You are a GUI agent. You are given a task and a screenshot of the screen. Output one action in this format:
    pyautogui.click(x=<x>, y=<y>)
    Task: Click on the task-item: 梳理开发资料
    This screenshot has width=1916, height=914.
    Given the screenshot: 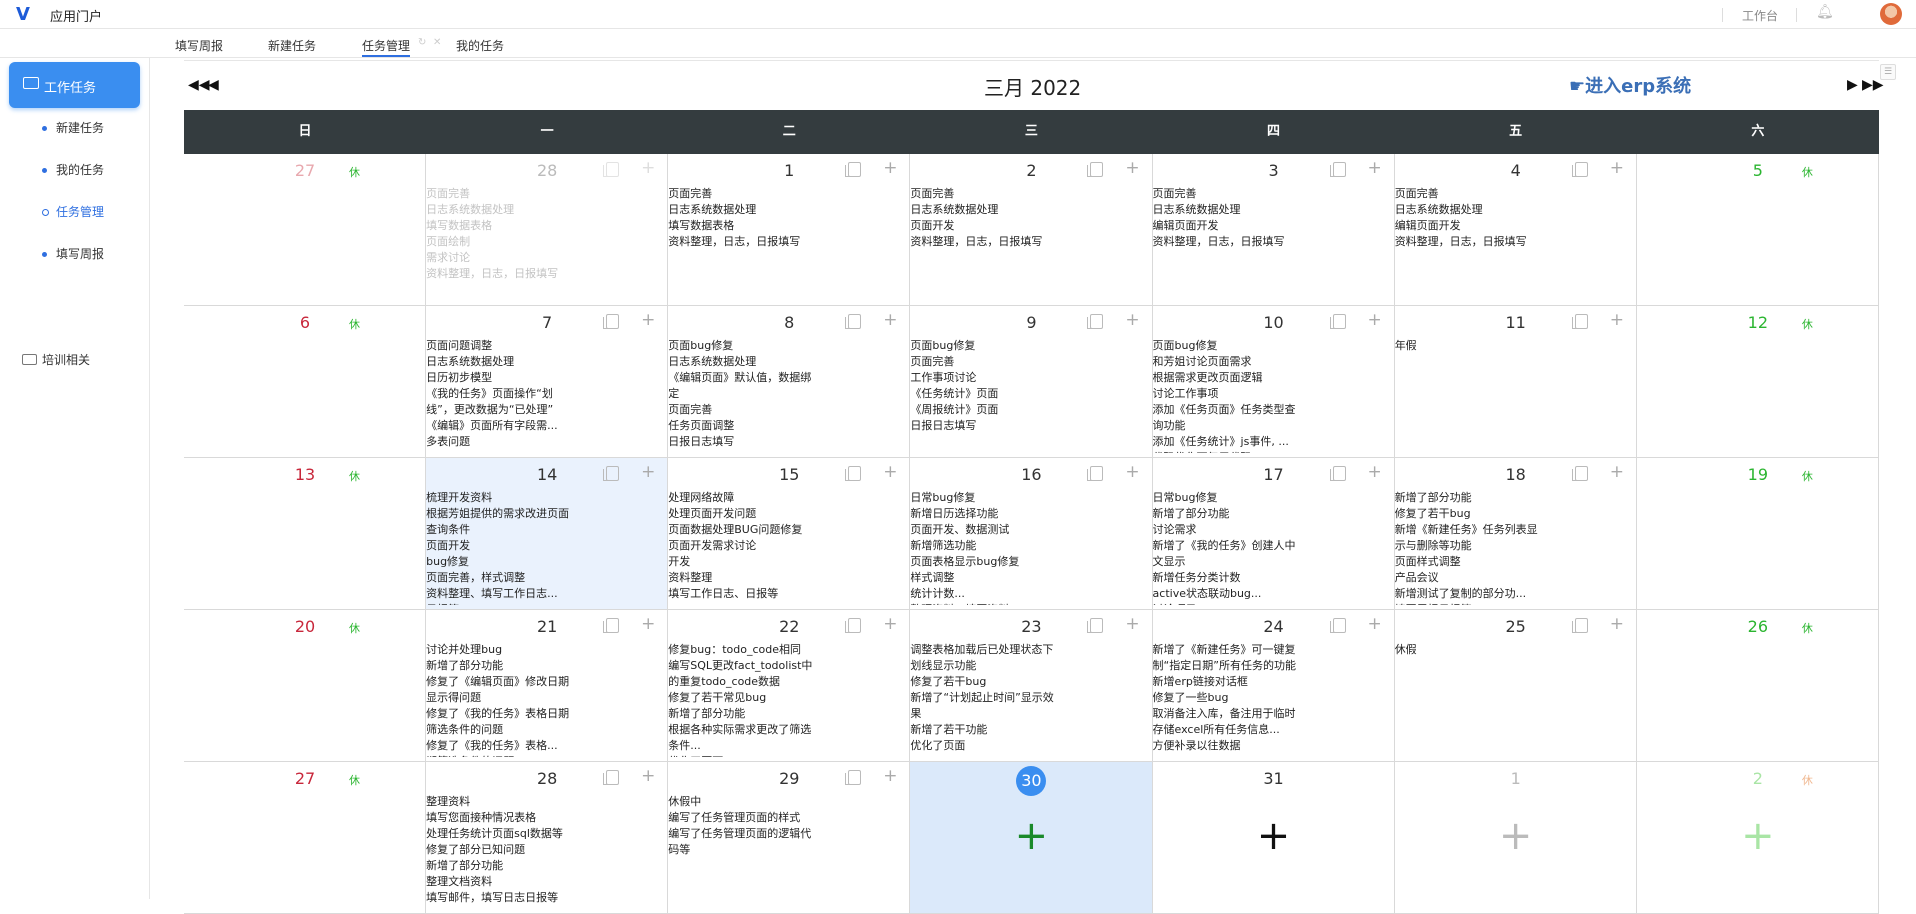 What is the action you would take?
    pyautogui.click(x=546, y=498)
    